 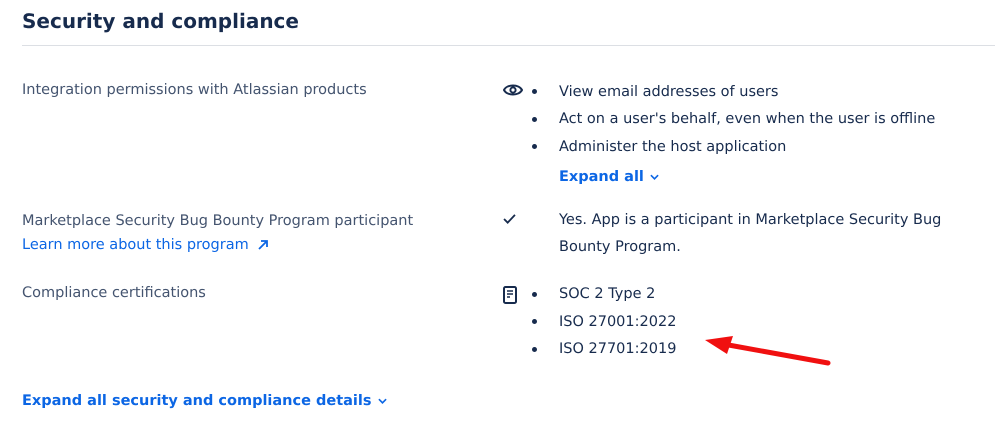 What do you see at coordinates (204, 401) in the screenshot?
I see `expand-details-link: Expand all security and compliance details` at bounding box center [204, 401].